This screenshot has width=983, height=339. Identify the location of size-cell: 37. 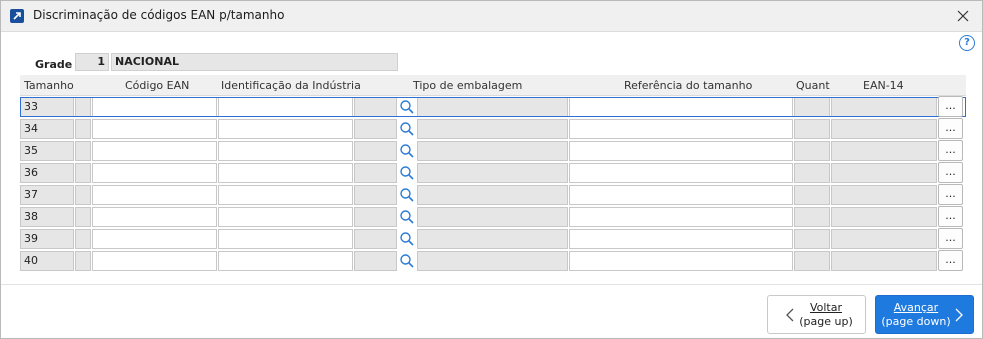
(47, 195).